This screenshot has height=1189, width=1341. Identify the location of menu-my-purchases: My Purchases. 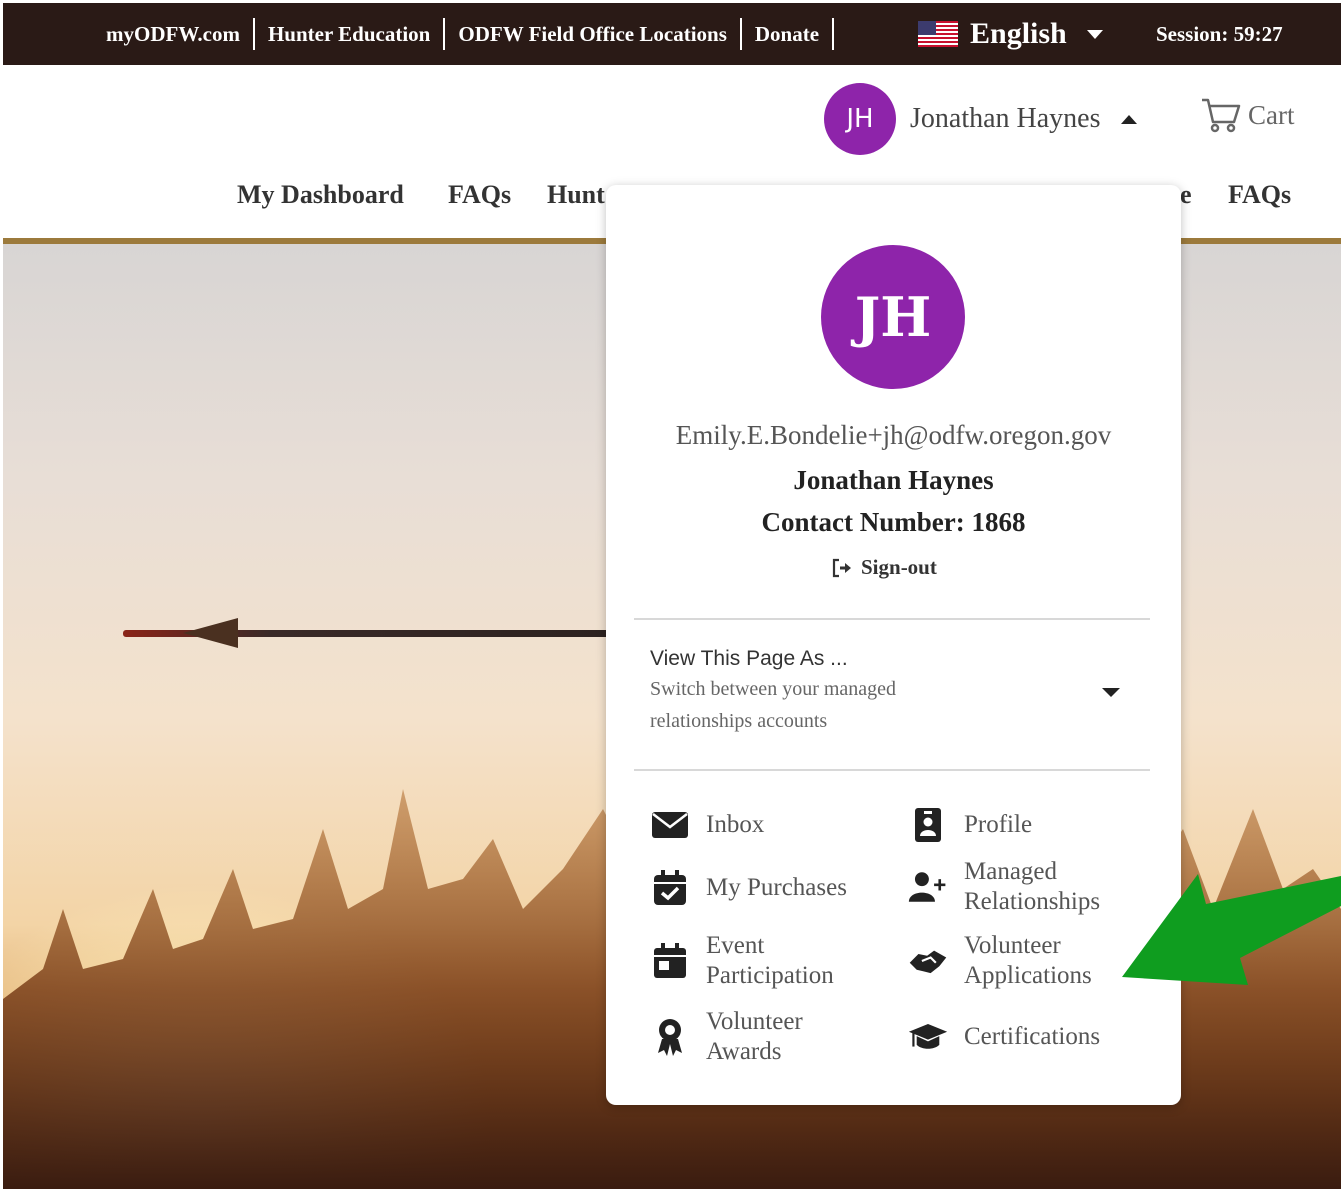
(748, 888).